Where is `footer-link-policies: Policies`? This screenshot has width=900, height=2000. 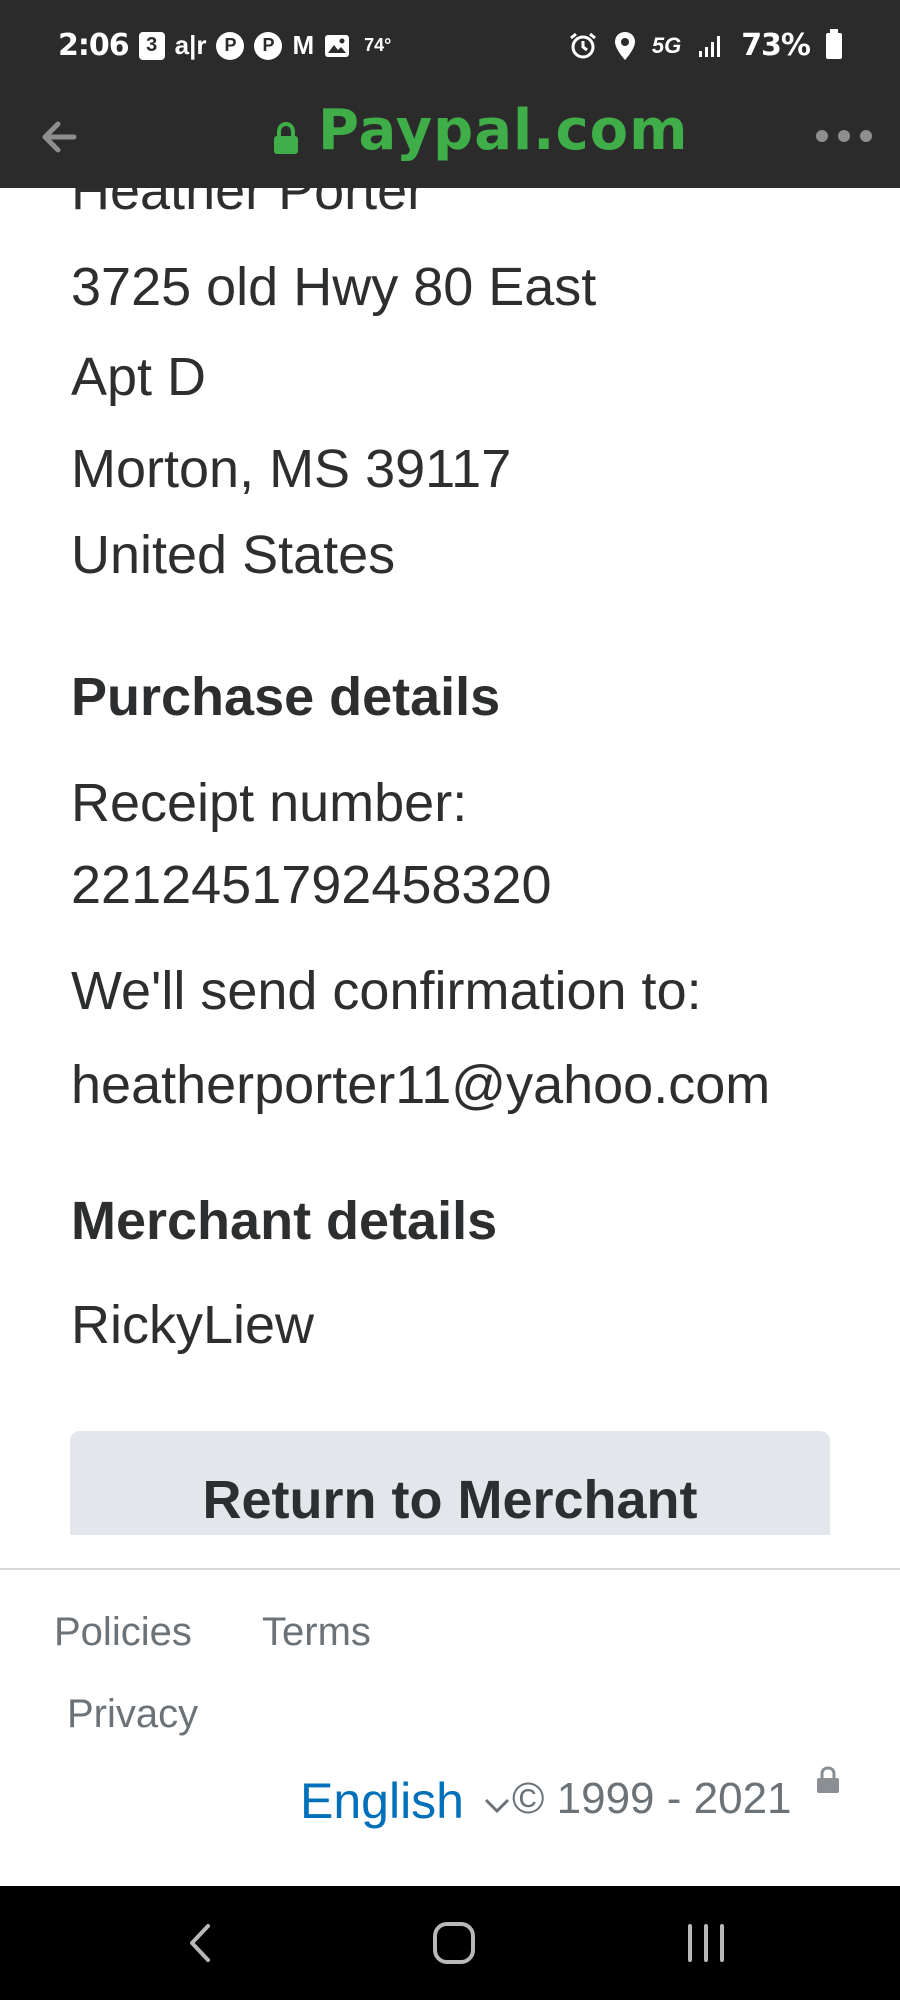
footer-link-policies: Policies is located at coordinates (123, 1632).